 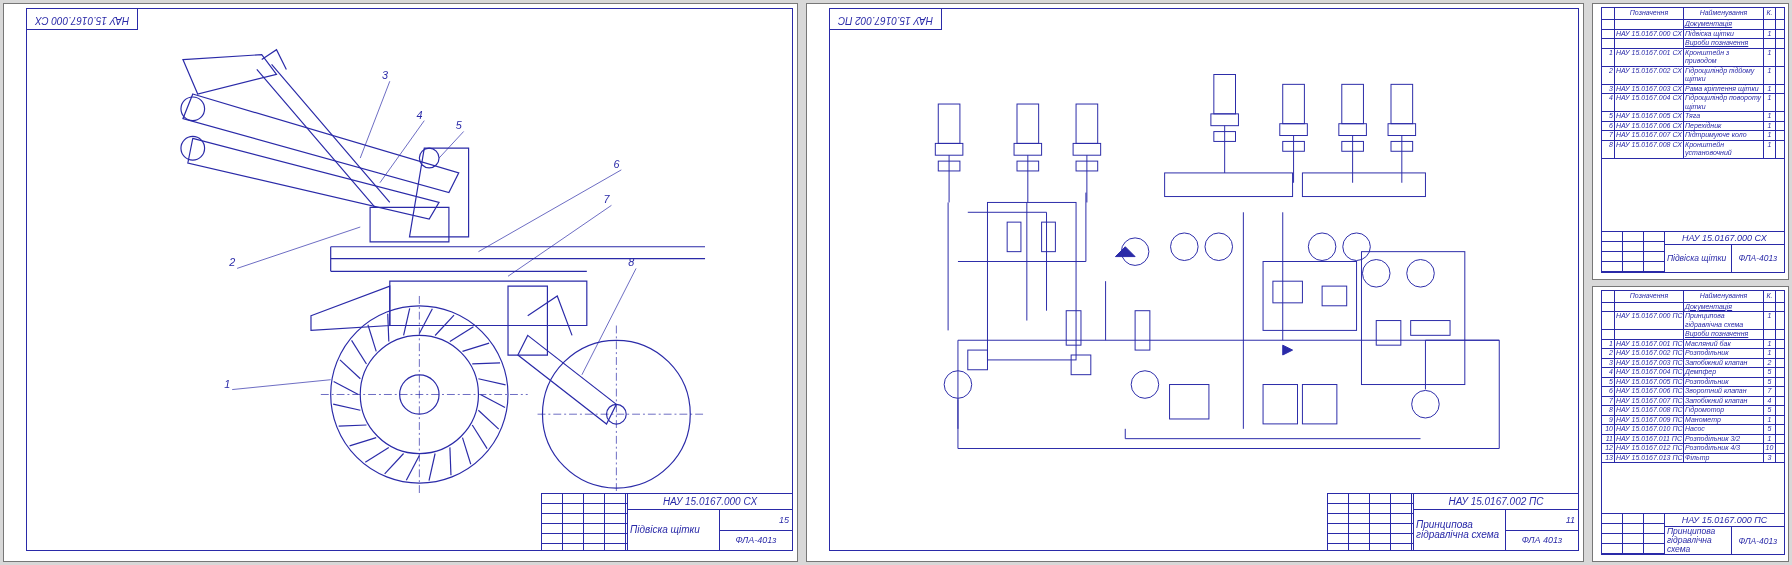 What do you see at coordinates (458, 125) in the screenshot?
I see `callout-number: 5` at bounding box center [458, 125].